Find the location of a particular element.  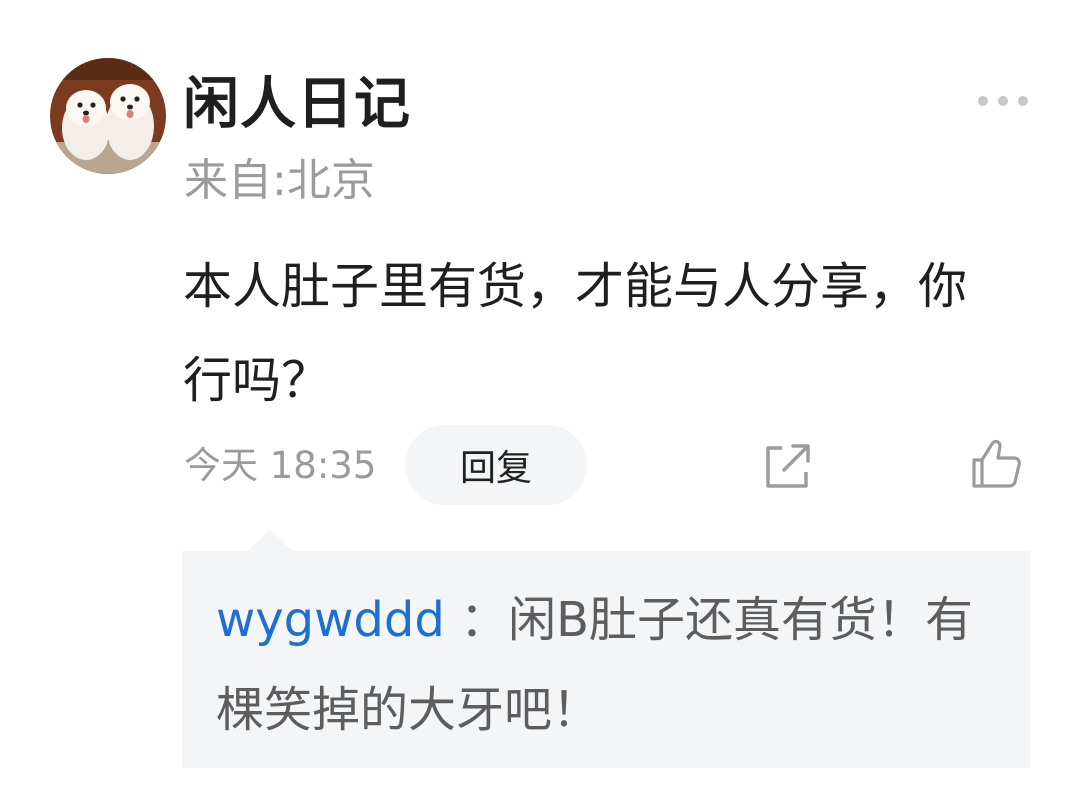

user-avatar is located at coordinates (108, 116).